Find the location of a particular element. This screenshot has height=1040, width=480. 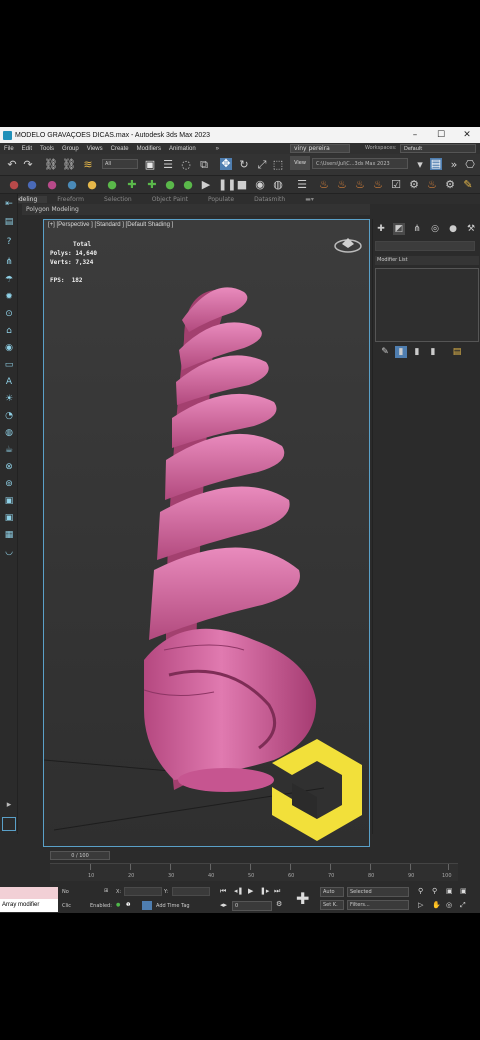

render-production-icon: ♨ is located at coordinates (360, 185).